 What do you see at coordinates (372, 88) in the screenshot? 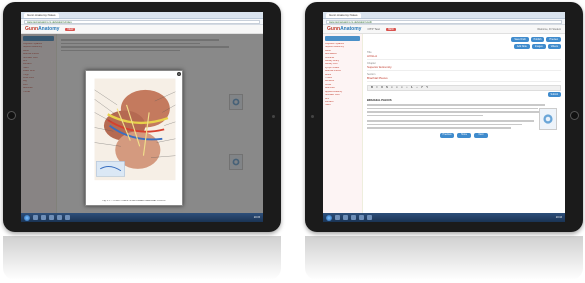
I see `editor-tool-button: B` at bounding box center [372, 88].